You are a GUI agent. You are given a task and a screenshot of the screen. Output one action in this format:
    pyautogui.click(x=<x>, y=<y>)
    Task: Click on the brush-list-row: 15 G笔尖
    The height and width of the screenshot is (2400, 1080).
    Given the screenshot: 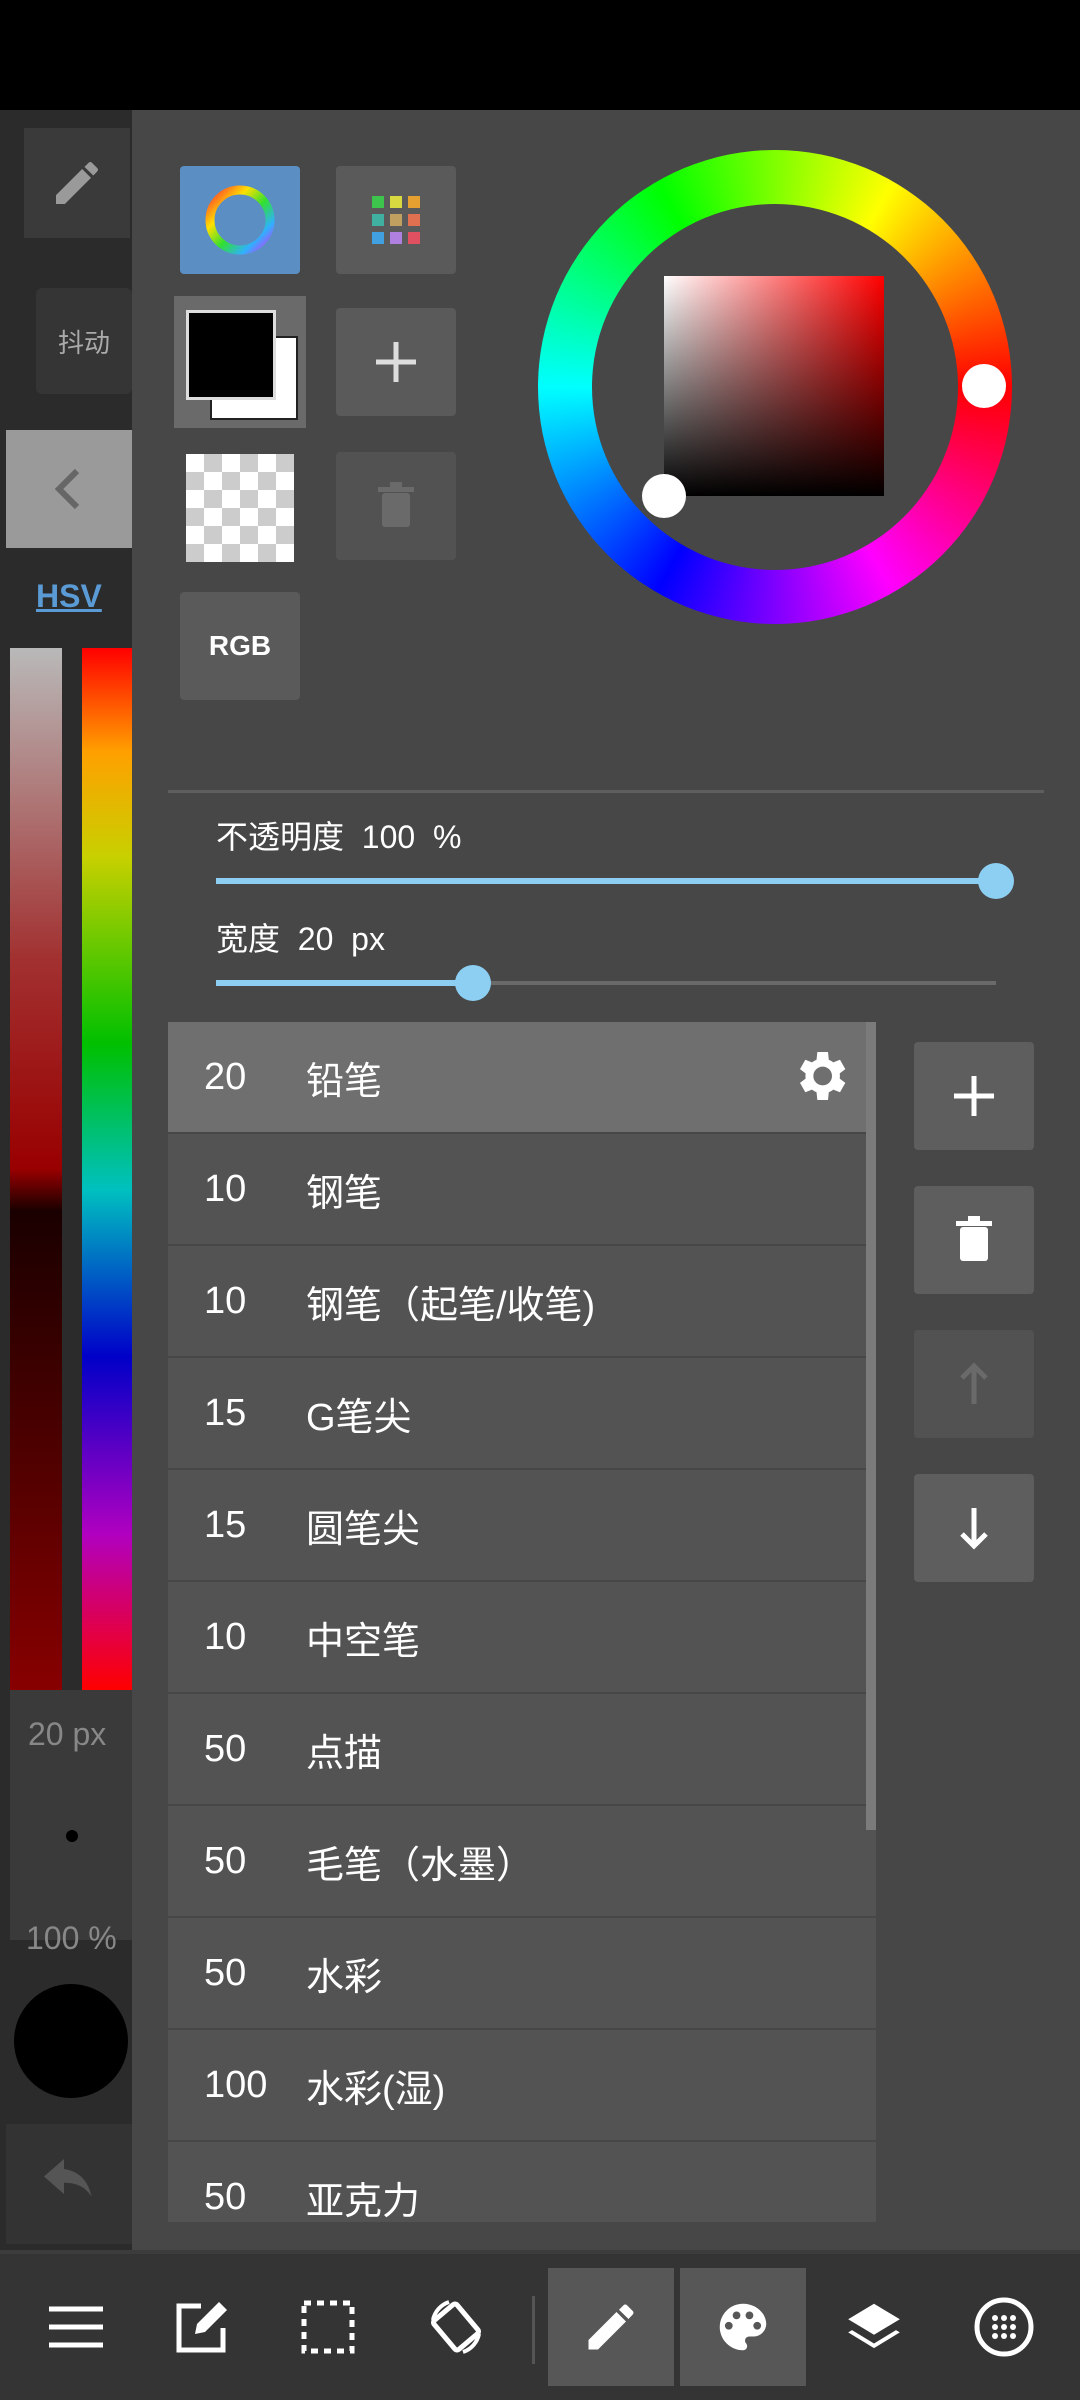 What is the action you would take?
    pyautogui.click(x=522, y=1414)
    